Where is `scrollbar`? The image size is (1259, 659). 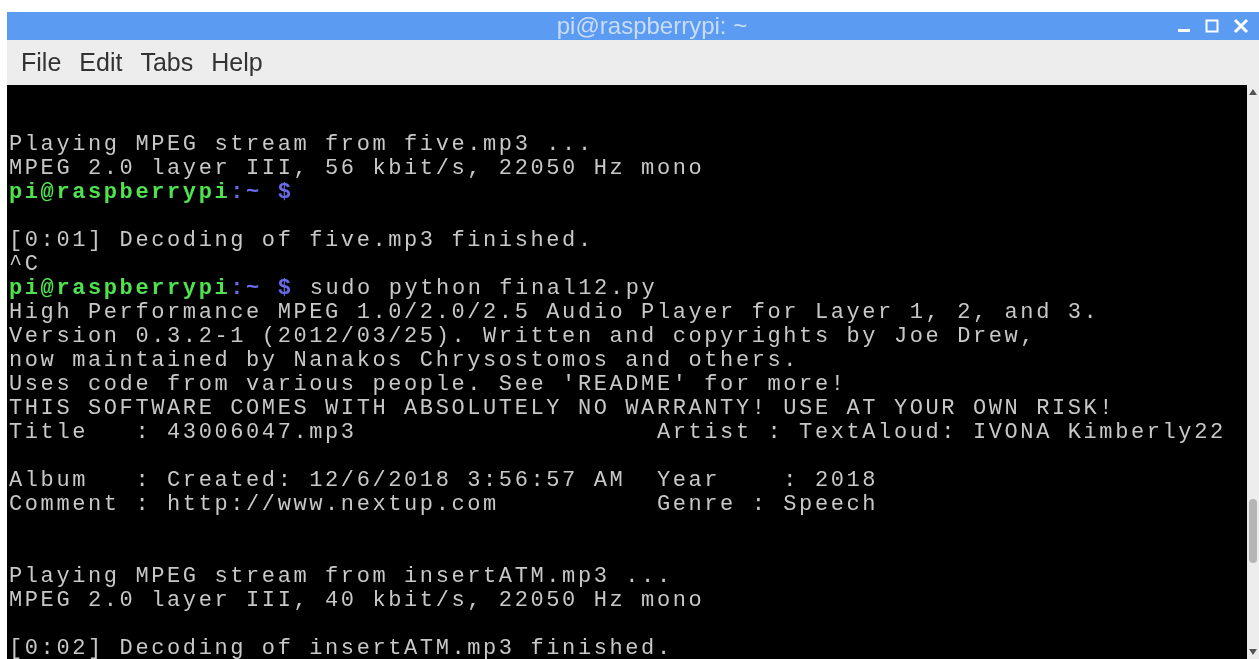 scrollbar is located at coordinates (1253, 372).